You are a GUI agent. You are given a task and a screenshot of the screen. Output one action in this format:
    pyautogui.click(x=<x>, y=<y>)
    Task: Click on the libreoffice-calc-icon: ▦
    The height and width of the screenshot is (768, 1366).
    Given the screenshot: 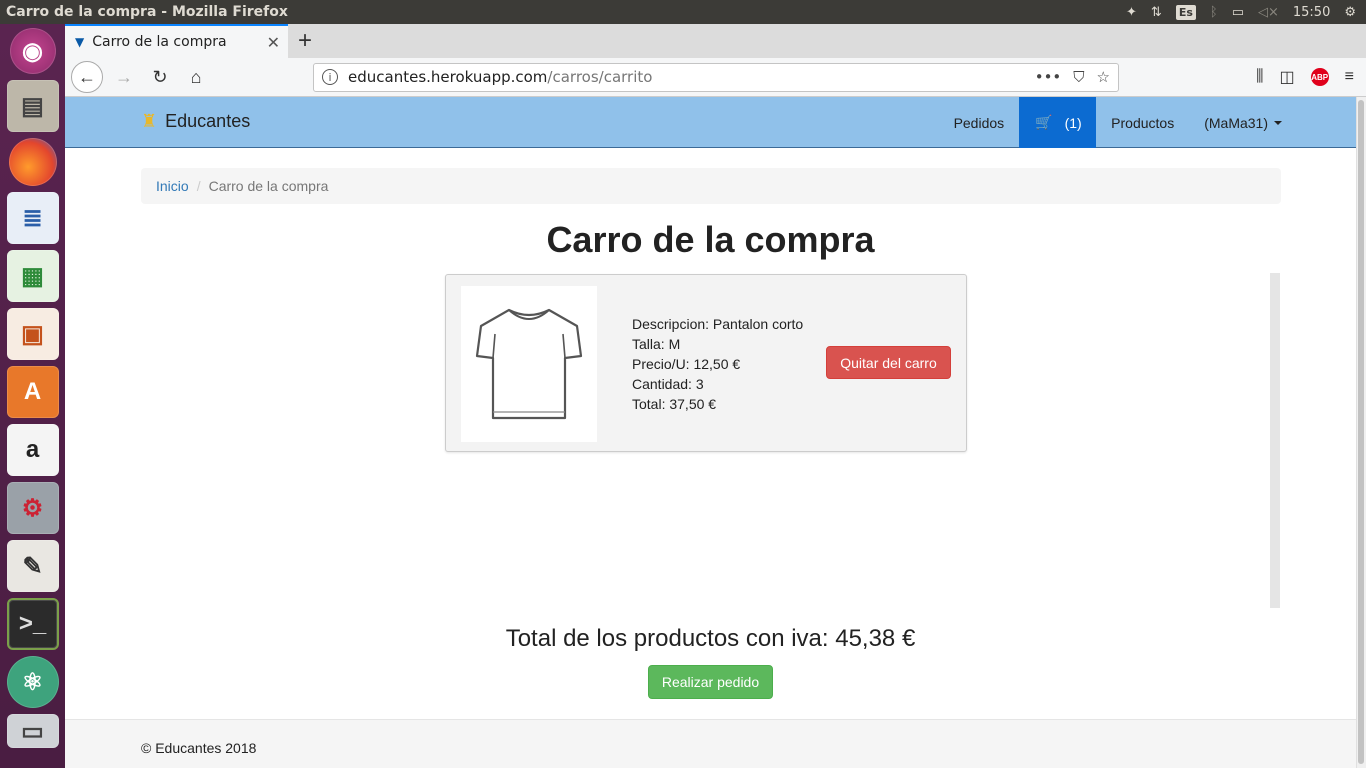 What is the action you would take?
    pyautogui.click(x=32, y=276)
    